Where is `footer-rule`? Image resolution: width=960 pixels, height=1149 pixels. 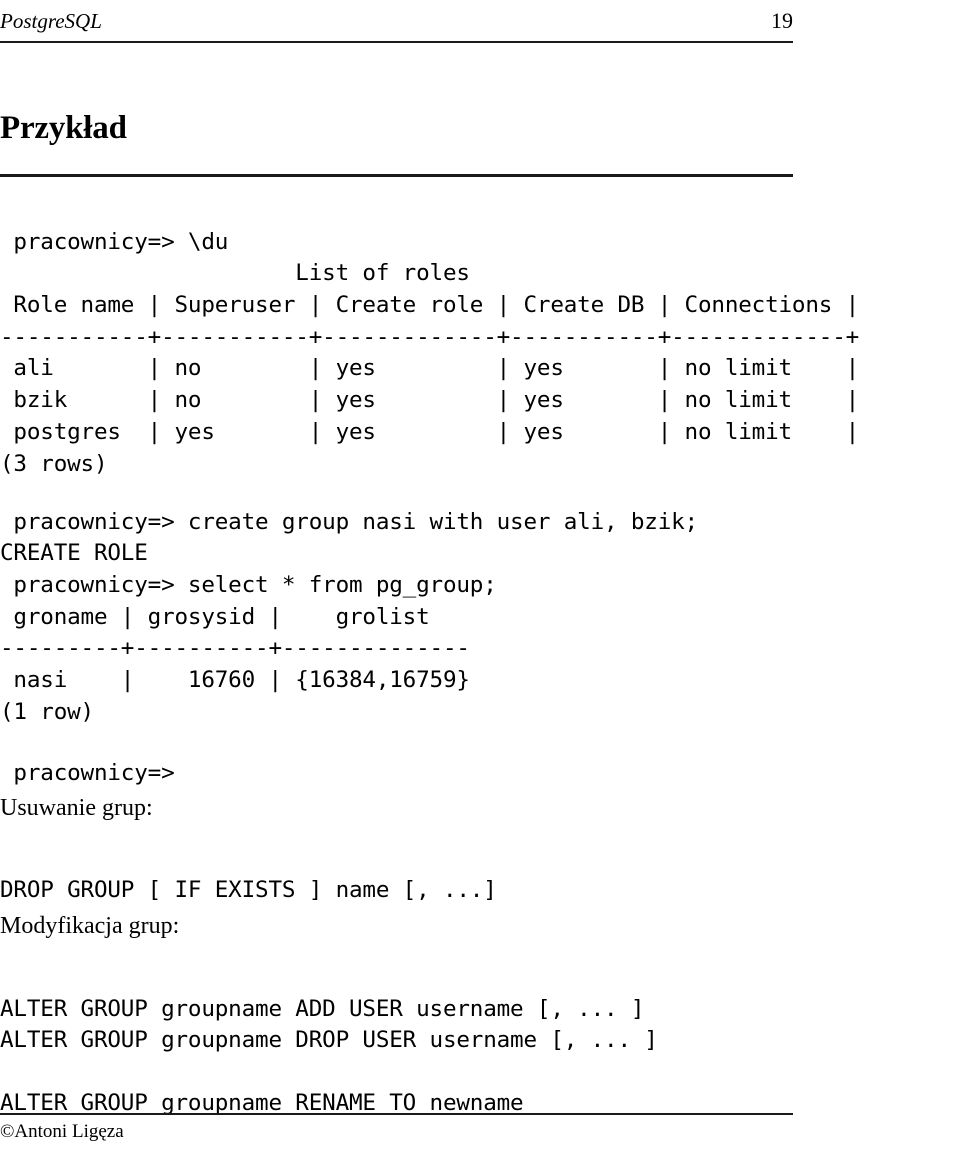
footer-rule is located at coordinates (396, 1114).